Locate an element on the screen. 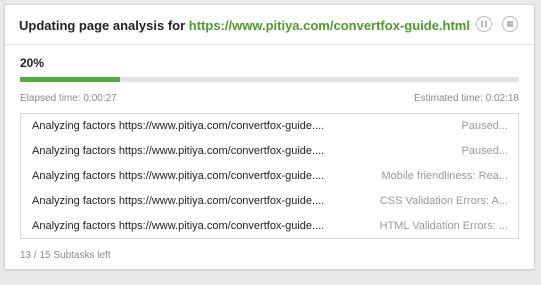 This screenshot has width=541, height=285. pause-icon is located at coordinates (482, 24).